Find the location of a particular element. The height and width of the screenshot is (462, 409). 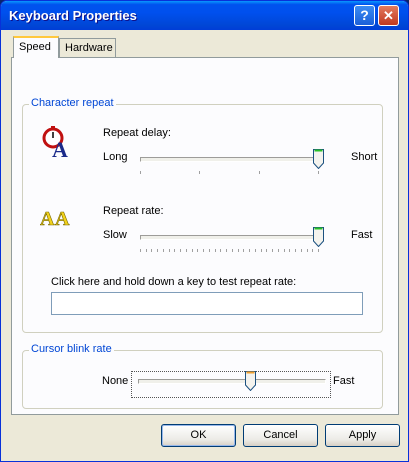

window-title: Keyboard Properties is located at coordinates (73, 15).